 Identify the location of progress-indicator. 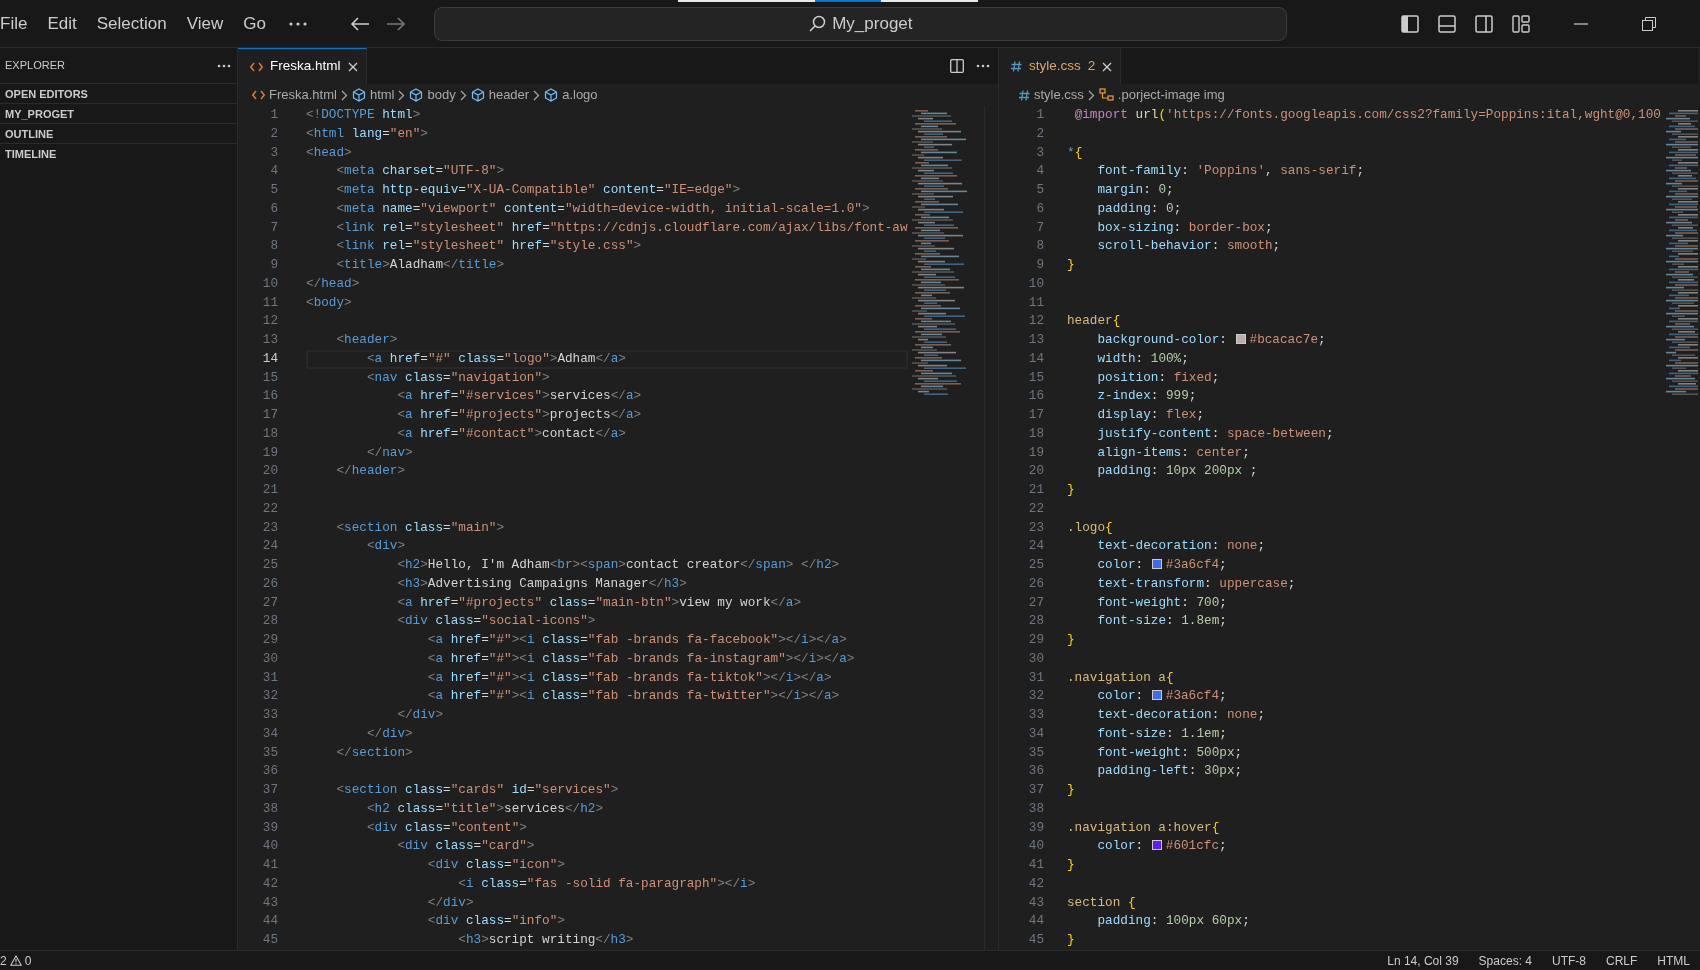
(848, 1).